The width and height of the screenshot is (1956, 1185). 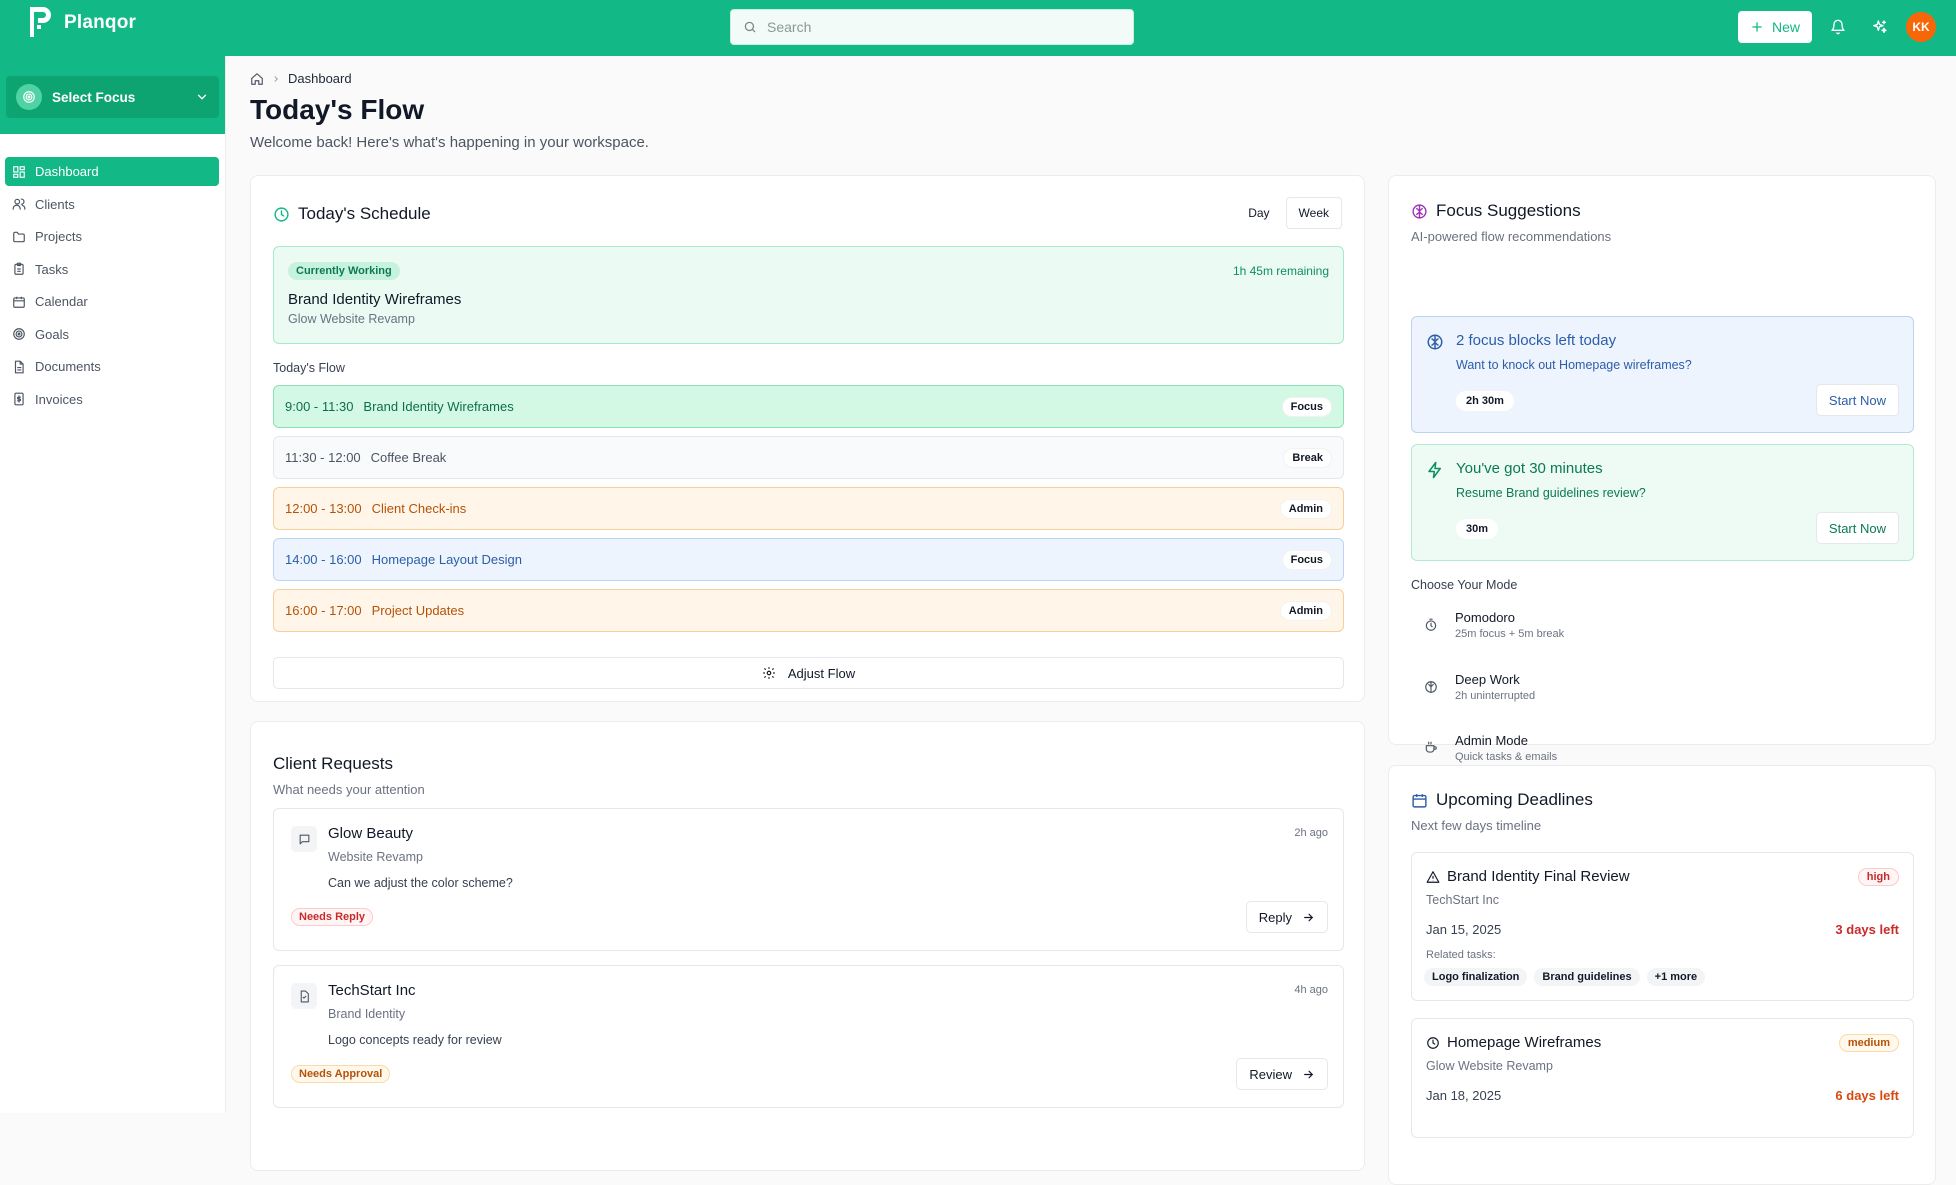 I want to click on focus-select-dropdown: Select Focus, so click(x=112, y=97).